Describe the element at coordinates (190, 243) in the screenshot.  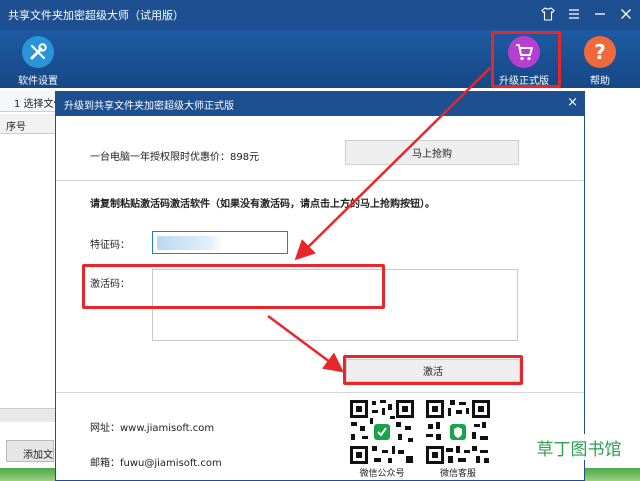
I see `feature-code-value-redacted` at that location.